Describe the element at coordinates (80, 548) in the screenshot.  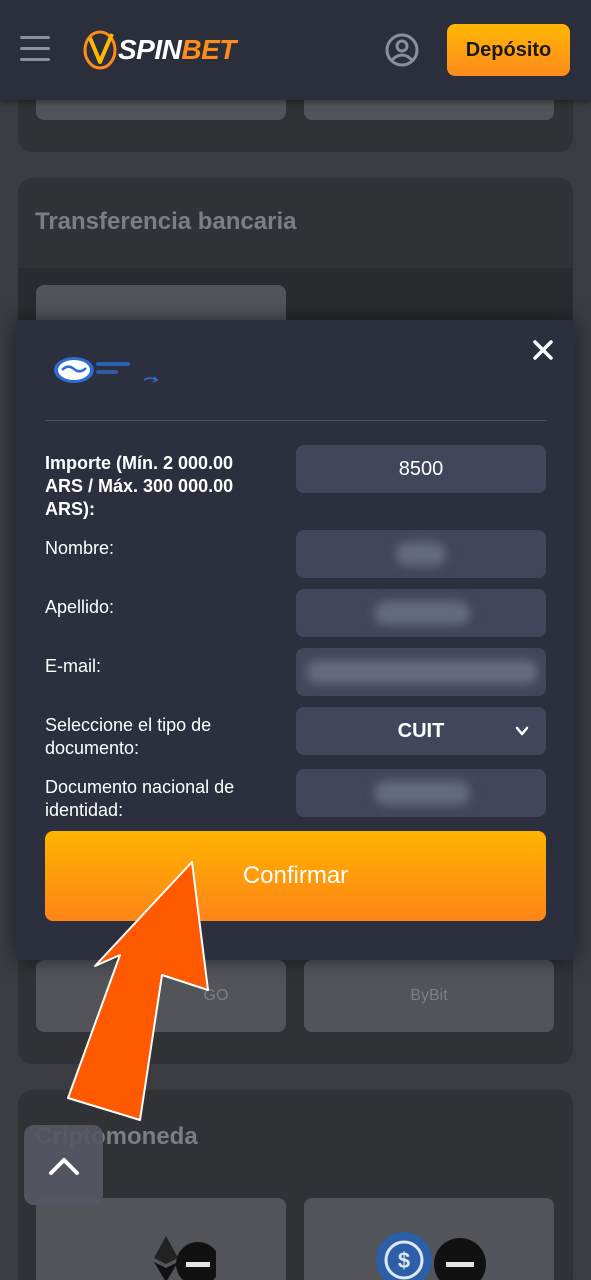
I see `first-name-label: Nombre:` at that location.